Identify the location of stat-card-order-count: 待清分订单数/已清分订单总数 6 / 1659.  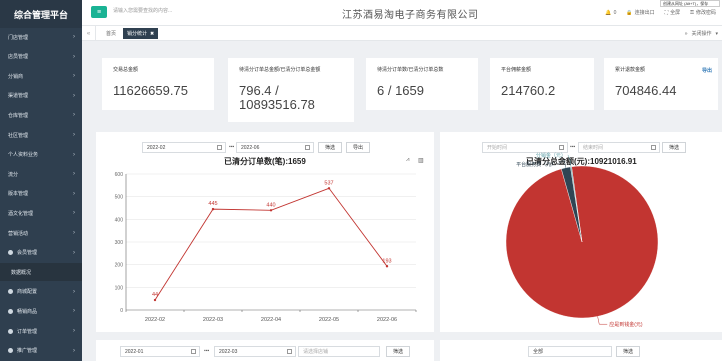
(422, 84).